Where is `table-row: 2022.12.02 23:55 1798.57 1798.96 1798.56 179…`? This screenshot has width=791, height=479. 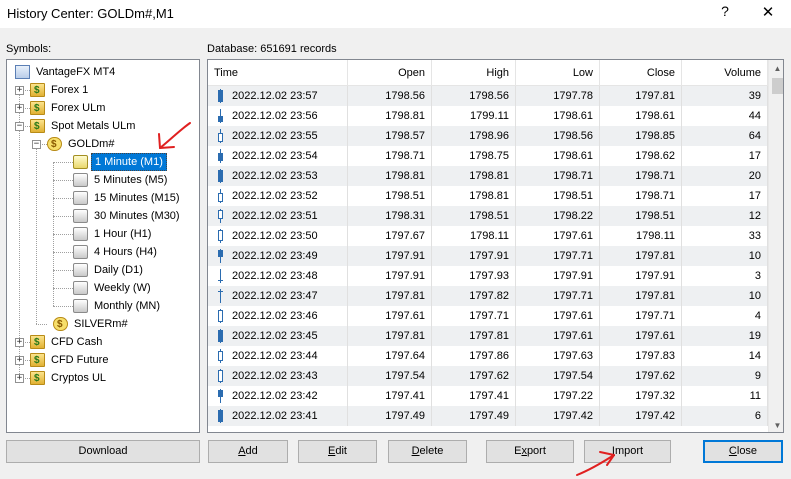
table-row: 2022.12.02 23:55 1798.57 1798.96 1798.56 179… is located at coordinates (488, 136).